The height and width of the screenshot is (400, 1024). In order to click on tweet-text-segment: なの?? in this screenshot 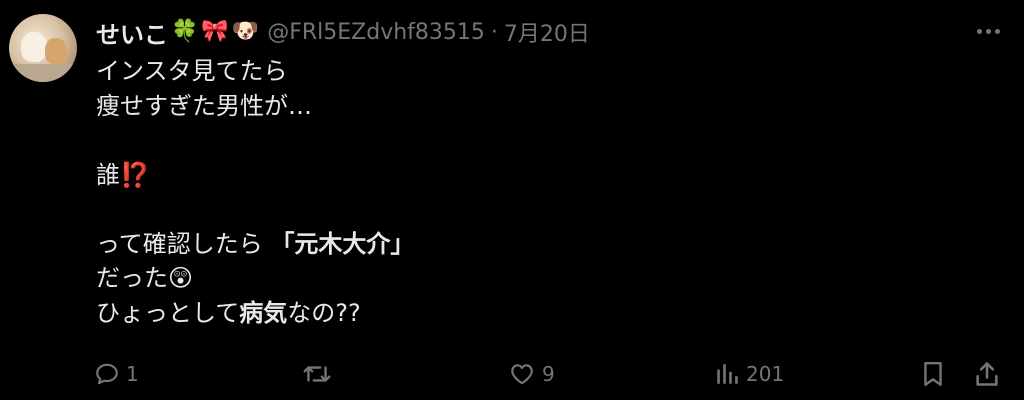, I will do `click(324, 312)`.